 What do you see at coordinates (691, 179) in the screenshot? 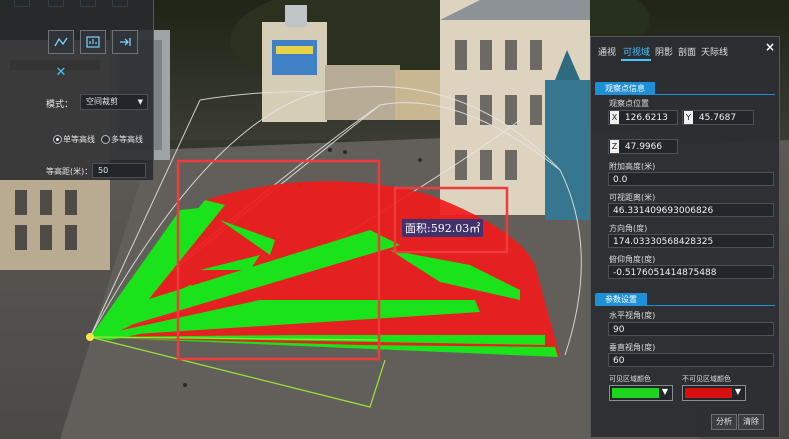
I see `extra-height-input: 0.0` at bounding box center [691, 179].